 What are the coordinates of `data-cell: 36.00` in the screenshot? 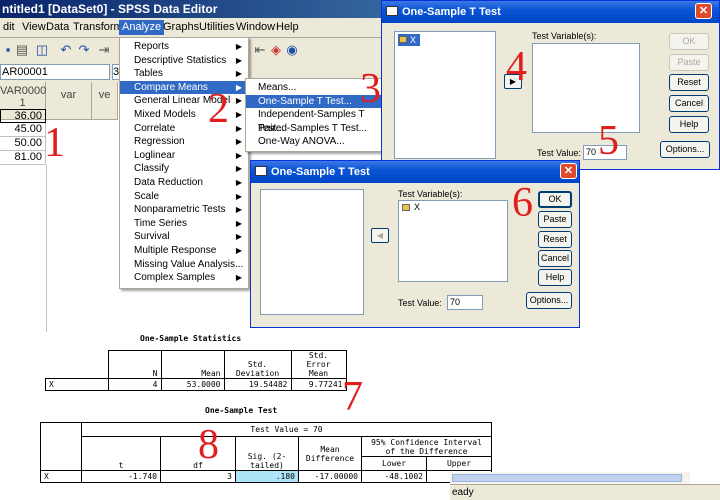 It's located at (23, 116).